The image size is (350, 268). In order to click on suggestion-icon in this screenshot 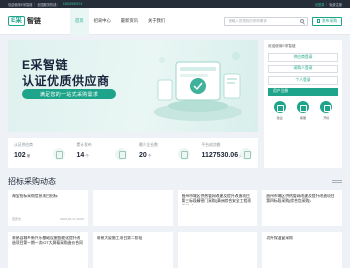, I will do `click(279, 107)`.